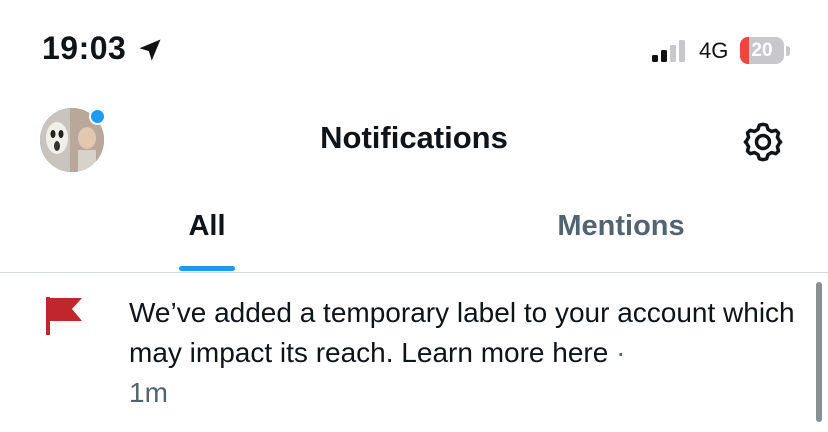  What do you see at coordinates (621, 226) in the screenshot?
I see `tab-mentions-label: Mentions` at bounding box center [621, 226].